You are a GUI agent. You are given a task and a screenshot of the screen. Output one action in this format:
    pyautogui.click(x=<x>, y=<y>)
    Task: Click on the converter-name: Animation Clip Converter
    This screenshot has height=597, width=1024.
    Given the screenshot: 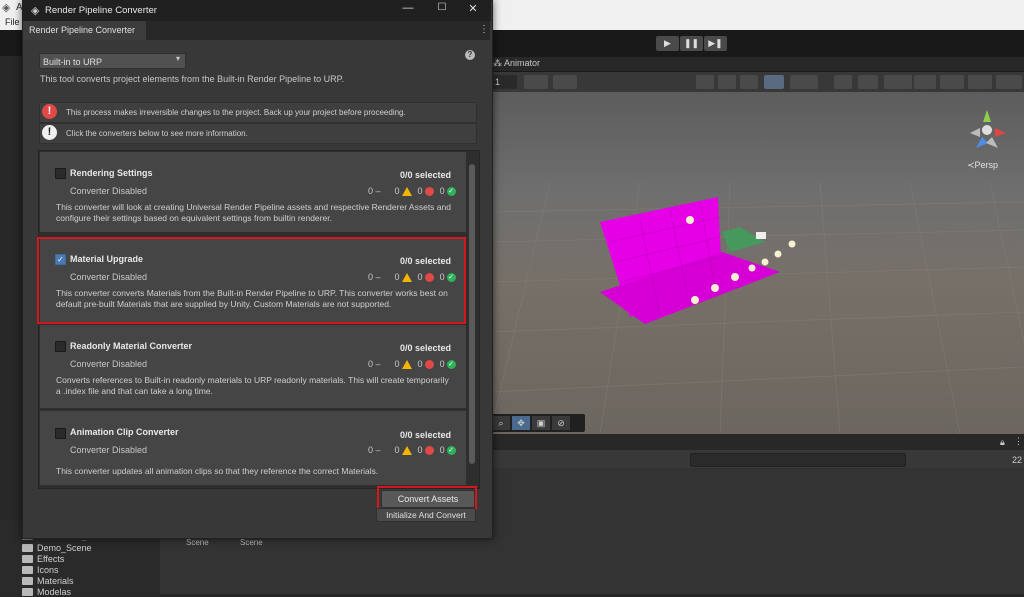 What is the action you would take?
    pyautogui.click(x=124, y=432)
    